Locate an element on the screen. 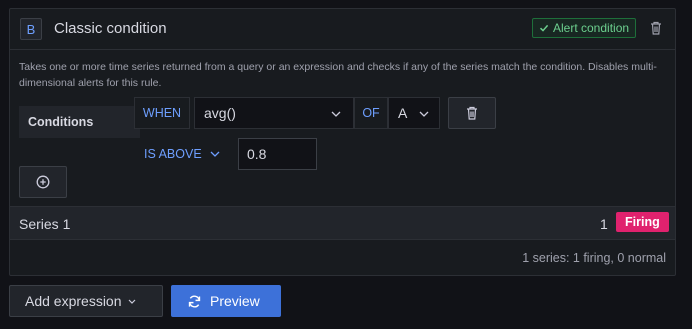  expression-header: B Classic condition Alert condition is located at coordinates (342, 29).